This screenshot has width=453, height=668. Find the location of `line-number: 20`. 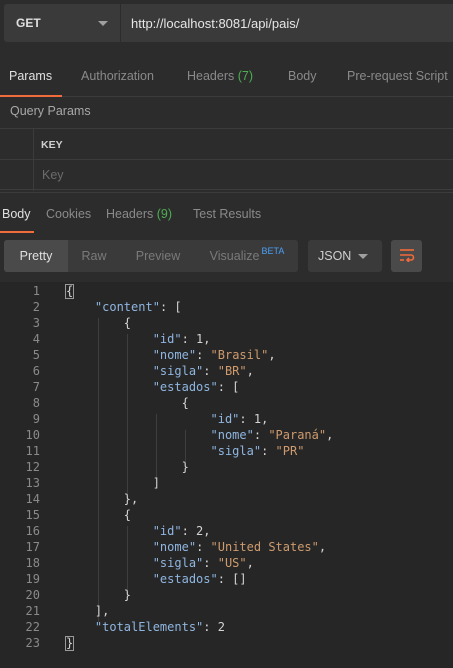

line-number: 20 is located at coordinates (32, 595).